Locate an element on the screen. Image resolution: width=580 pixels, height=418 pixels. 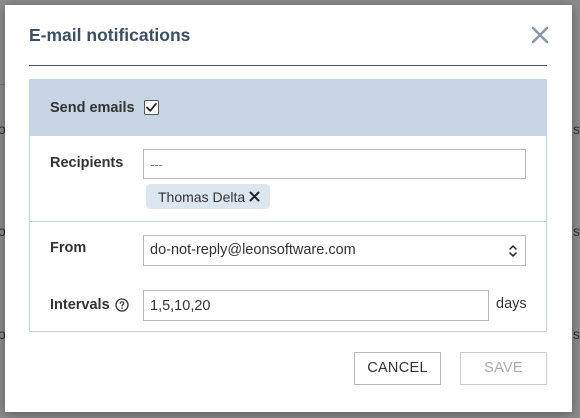
recipients-input is located at coordinates (334, 164).